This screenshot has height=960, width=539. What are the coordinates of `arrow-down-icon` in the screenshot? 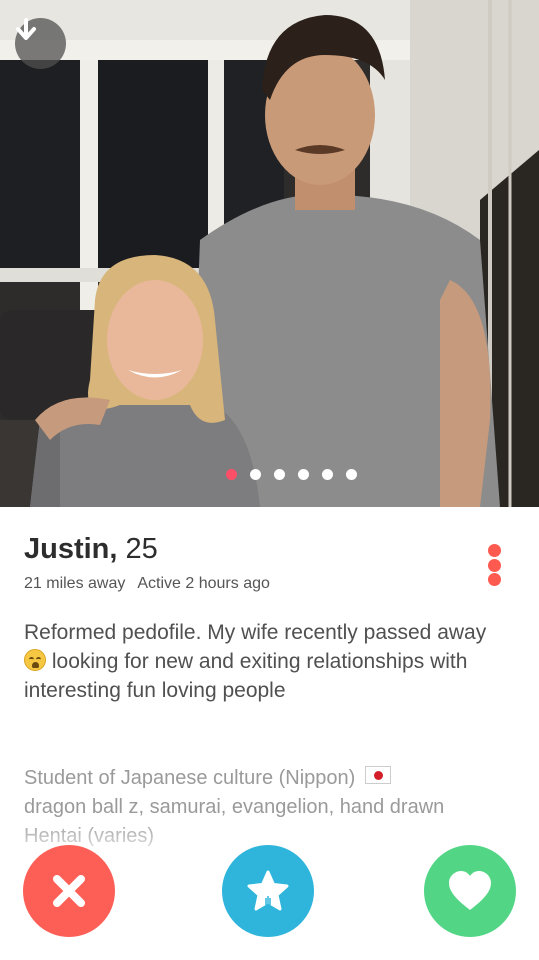 It's located at (26, 29).